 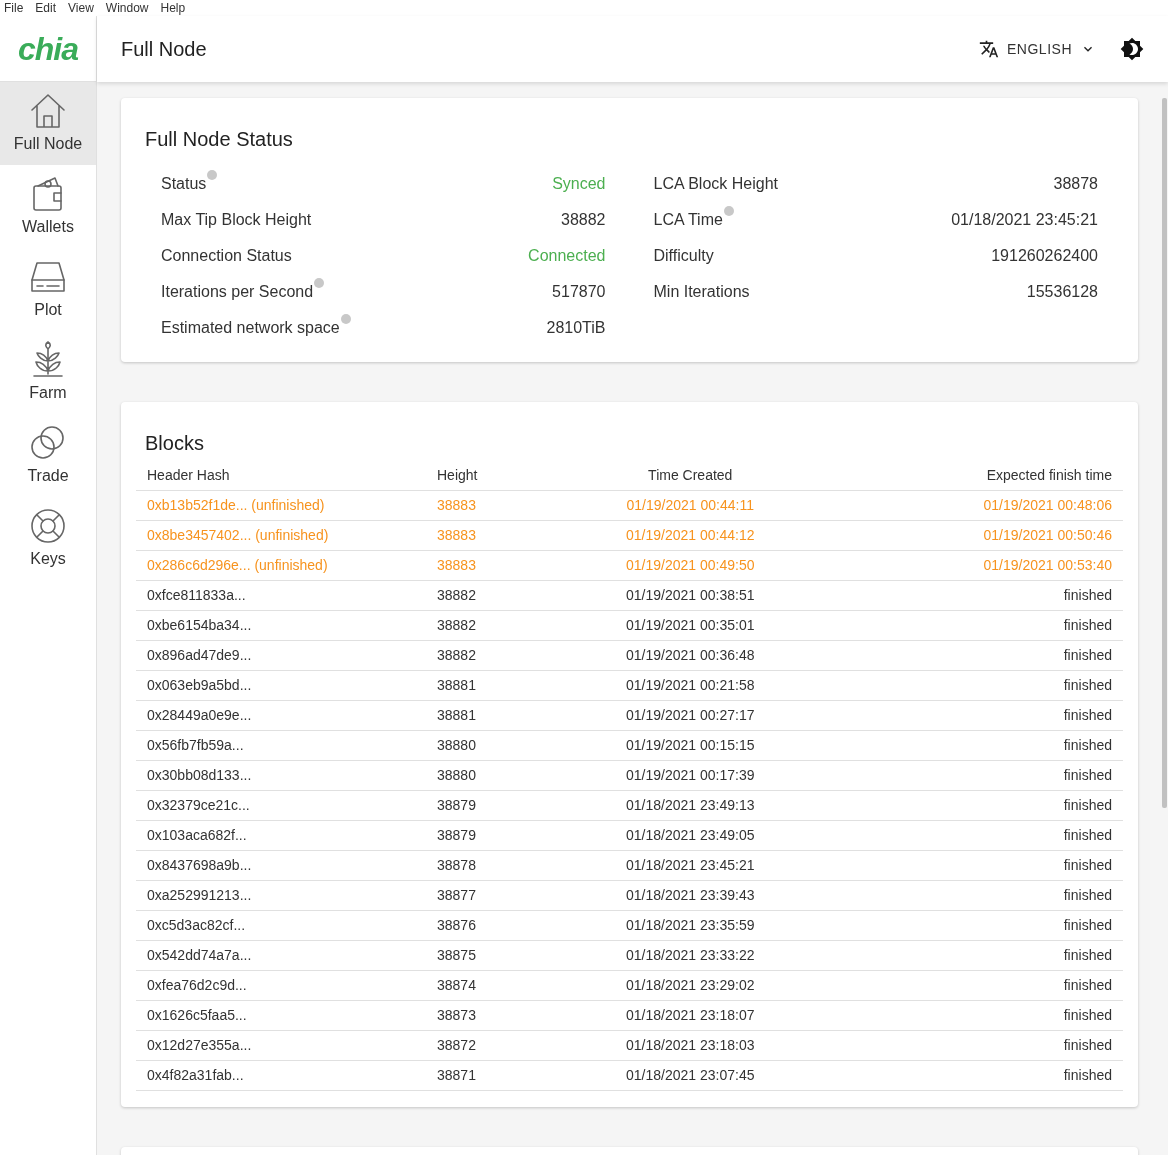 What do you see at coordinates (715, 184) in the screenshot?
I see `status-label: LCA Block Height` at bounding box center [715, 184].